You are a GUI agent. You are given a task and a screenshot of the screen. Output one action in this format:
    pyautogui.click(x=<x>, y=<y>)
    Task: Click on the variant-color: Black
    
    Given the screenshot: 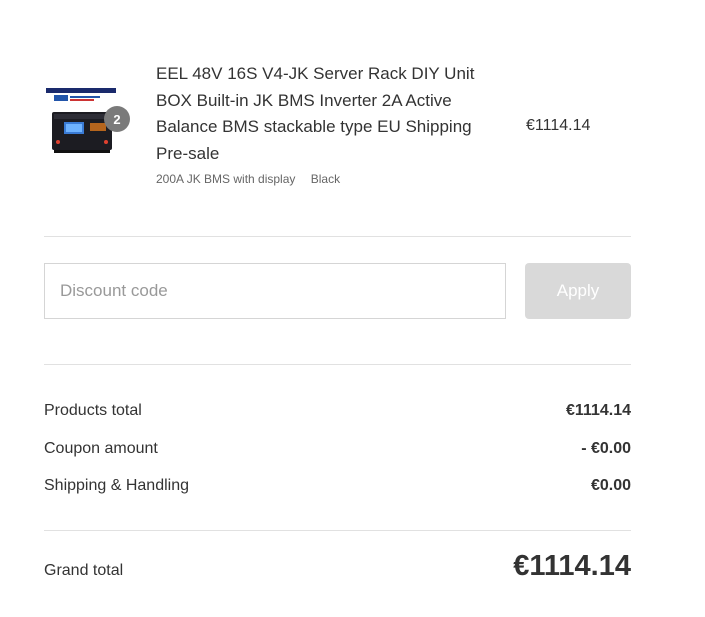 What is the action you would take?
    pyautogui.click(x=325, y=179)
    